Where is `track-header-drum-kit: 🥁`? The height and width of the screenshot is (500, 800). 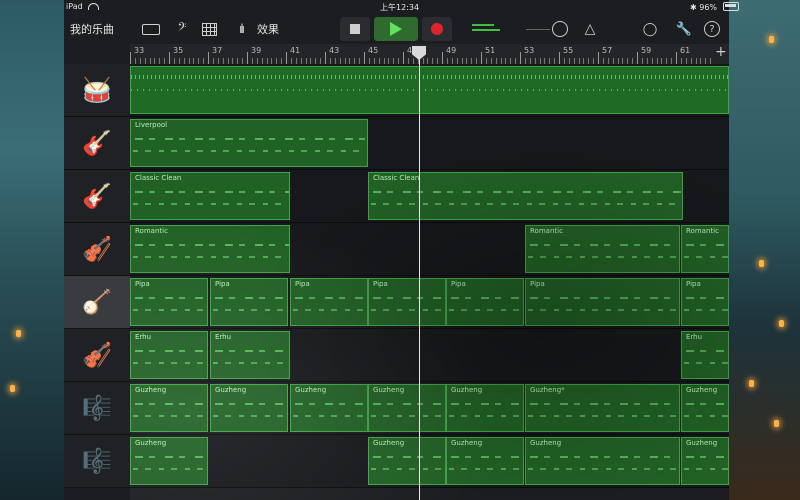 track-header-drum-kit: 🥁 is located at coordinates (97, 90).